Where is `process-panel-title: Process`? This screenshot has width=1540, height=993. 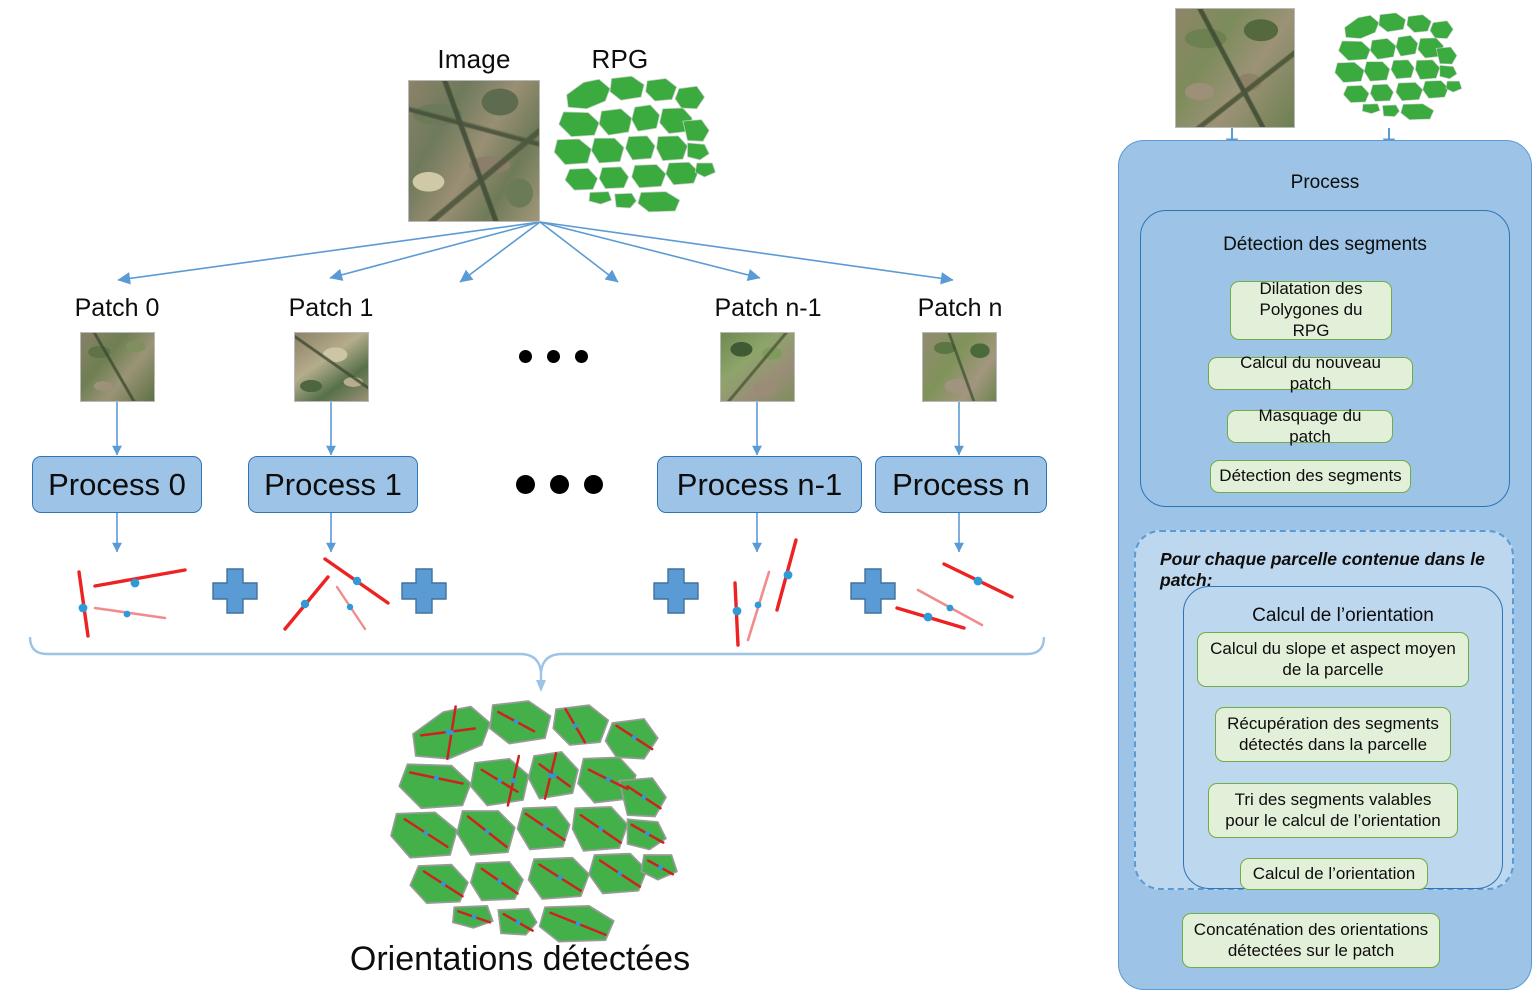 process-panel-title: Process is located at coordinates (1325, 182).